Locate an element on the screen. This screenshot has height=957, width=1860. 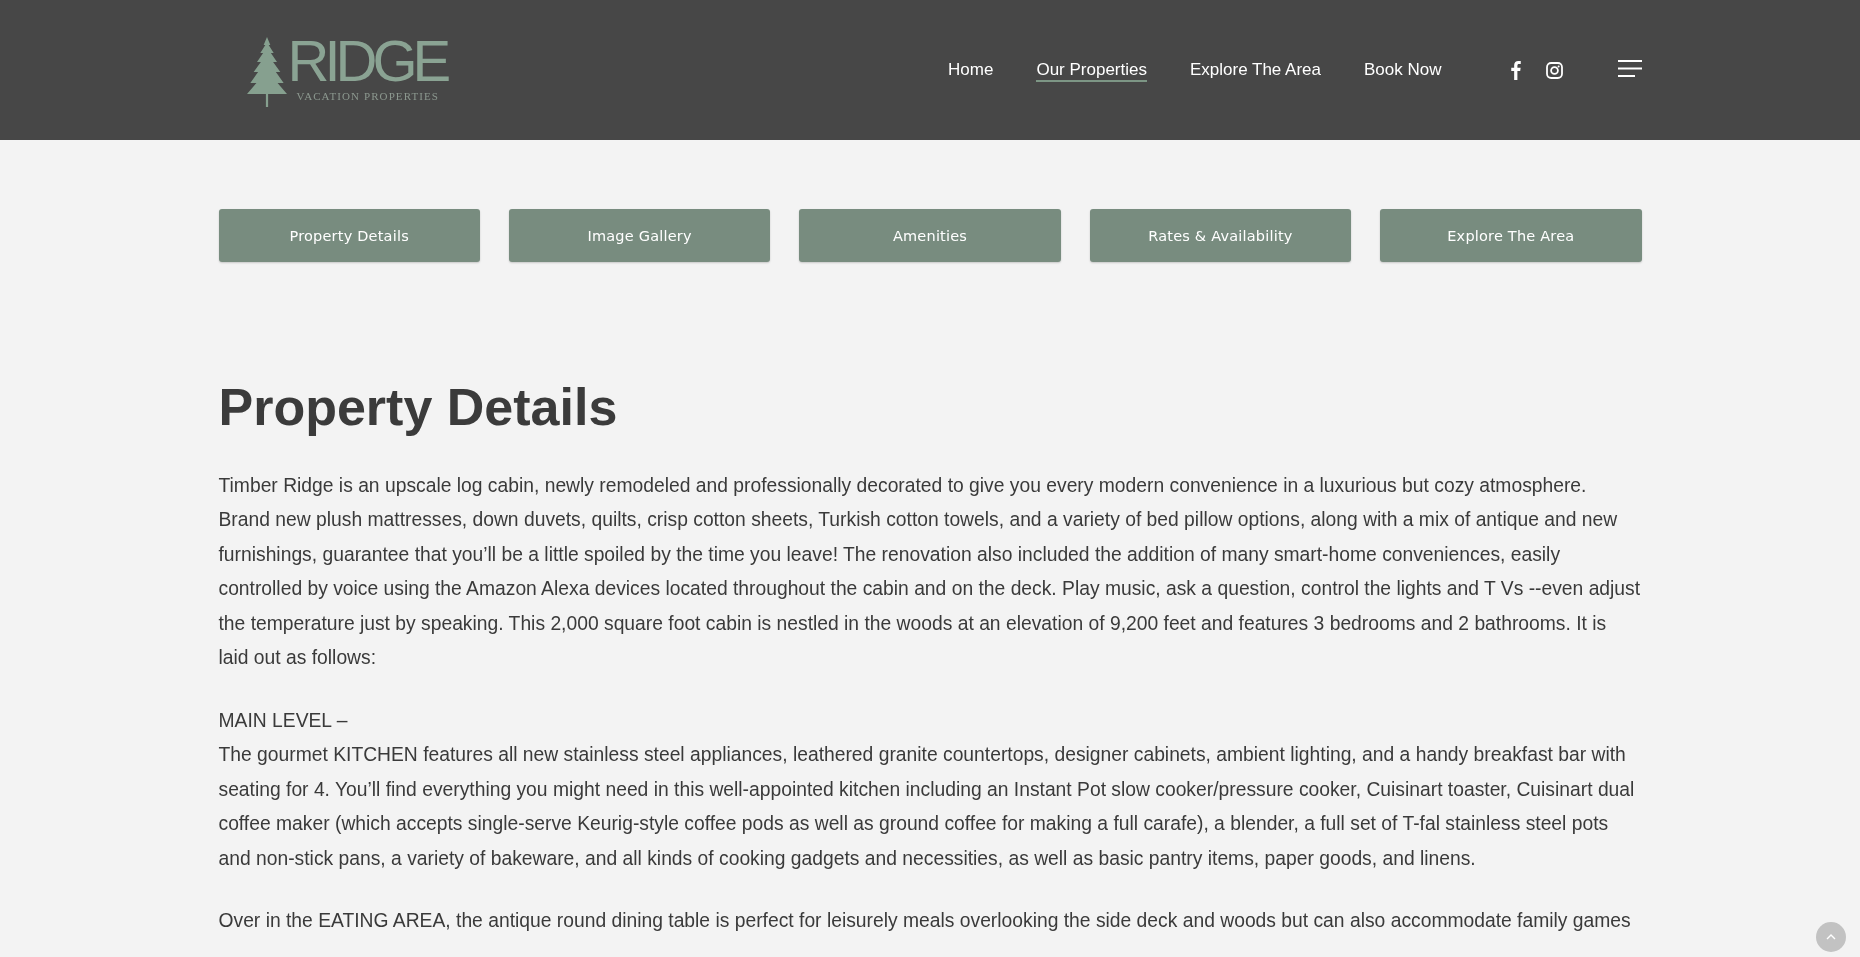
section-tab: Amenities is located at coordinates (930, 235).